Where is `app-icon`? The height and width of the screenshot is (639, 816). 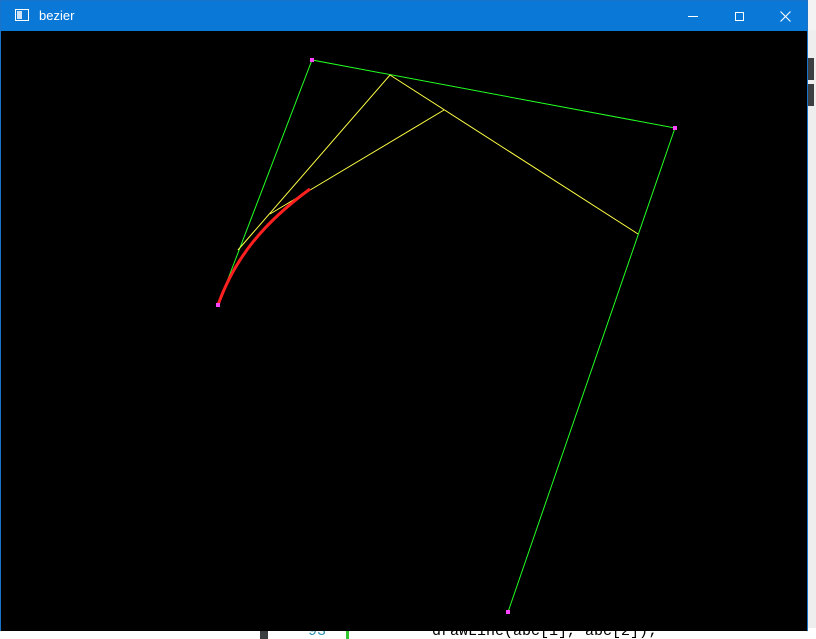 app-icon is located at coordinates (22, 15).